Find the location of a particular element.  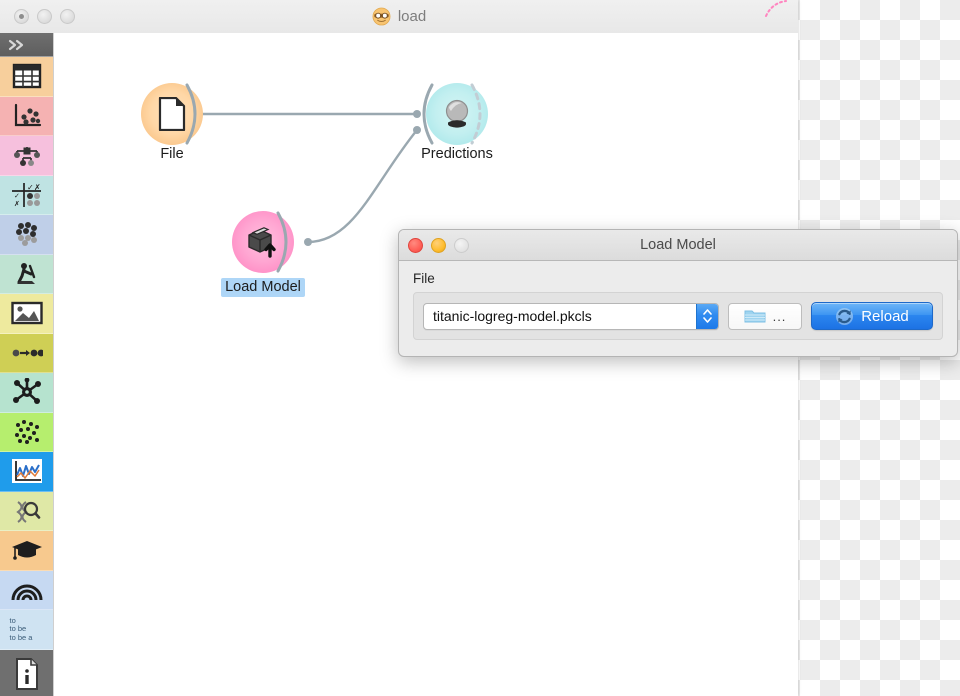

main-window-title-text: load is located at coordinates (412, 16).